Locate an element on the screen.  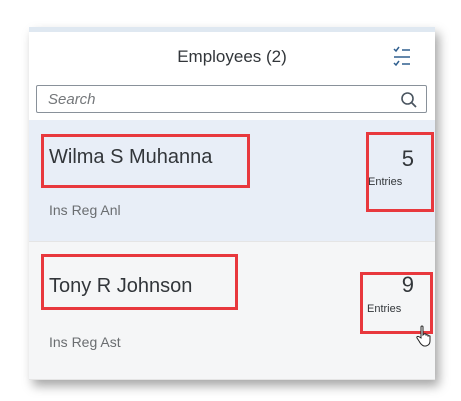
page-title: Employees (2) is located at coordinates (232, 56).